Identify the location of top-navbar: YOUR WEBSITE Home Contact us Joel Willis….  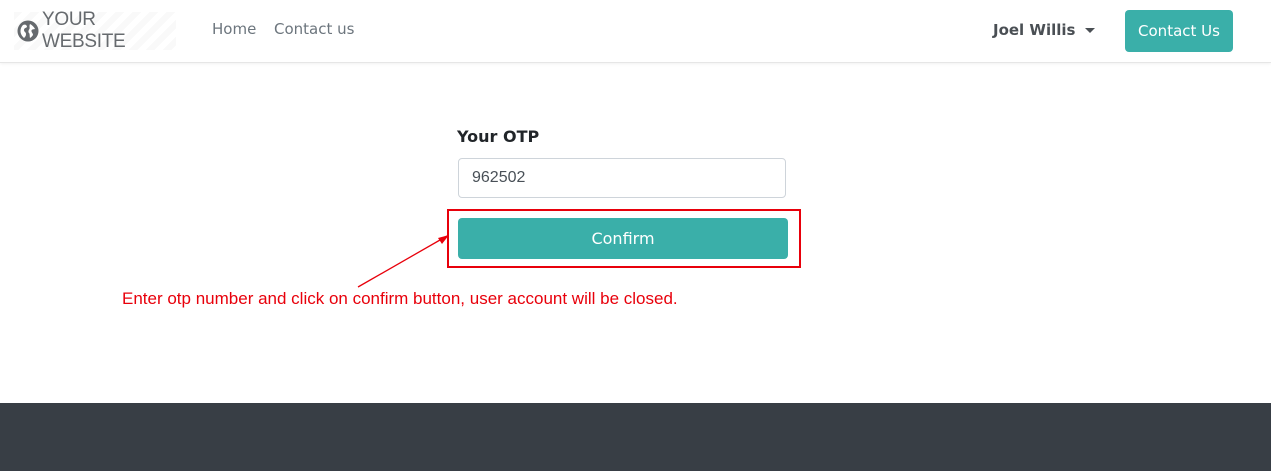
(635, 31).